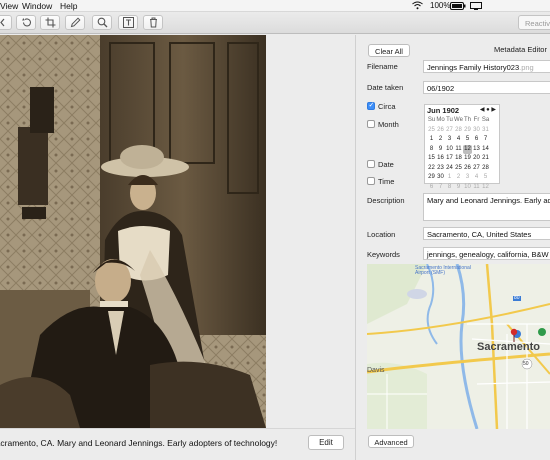 The height and width of the screenshot is (460, 550). Describe the element at coordinates (389, 50) in the screenshot. I see `clear-all-button: Clear All` at that location.